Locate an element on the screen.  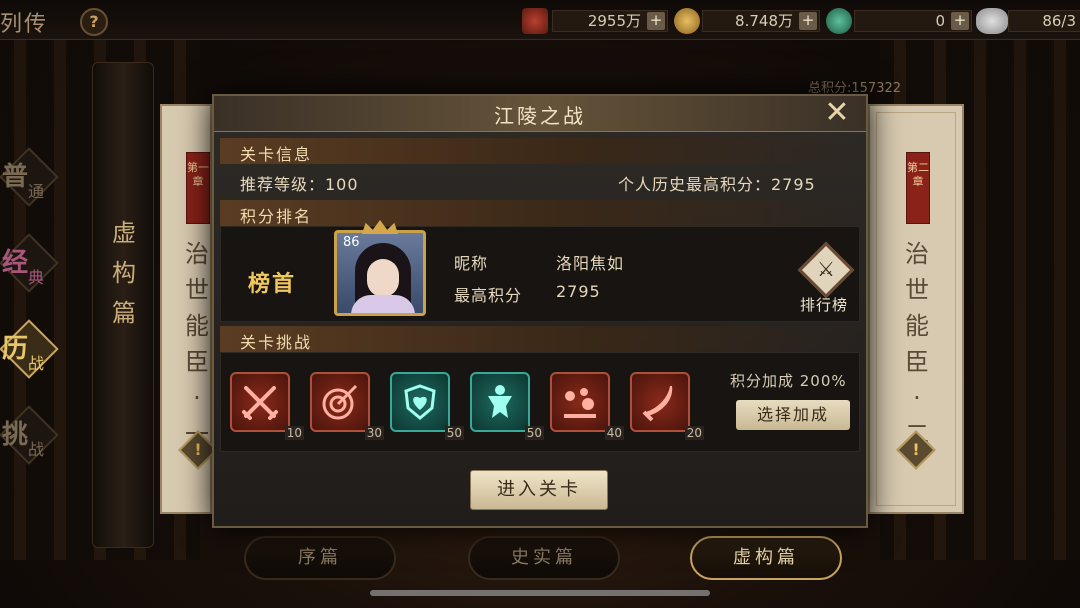
add-jade-button: + is located at coordinates (960, 21).